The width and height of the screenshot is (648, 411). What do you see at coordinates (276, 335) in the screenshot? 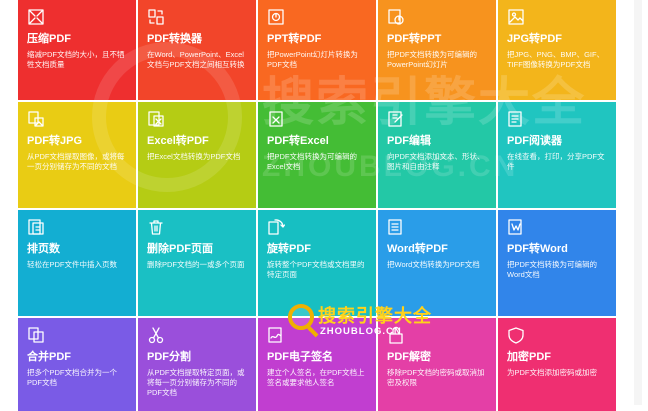
I see `sign-icon` at bounding box center [276, 335].